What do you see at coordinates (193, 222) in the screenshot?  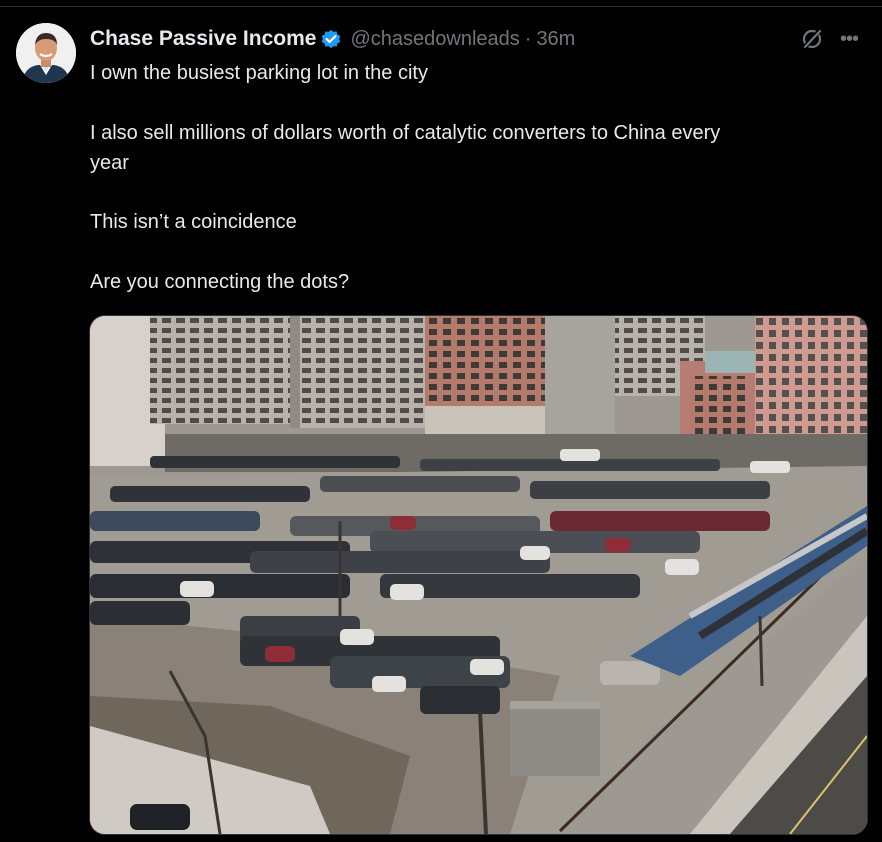 I see `tweet-text-line: This isn’t a coincidence` at bounding box center [193, 222].